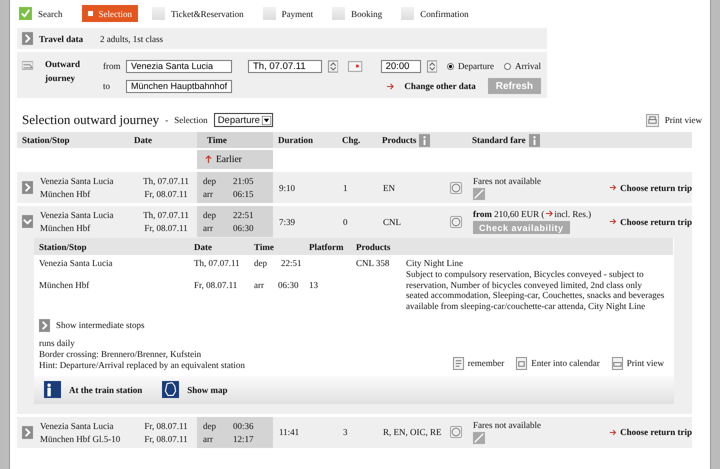 Image resolution: width=720 pixels, height=469 pixels. What do you see at coordinates (522, 66) in the screenshot?
I see `radio-button: Arrival` at bounding box center [522, 66].